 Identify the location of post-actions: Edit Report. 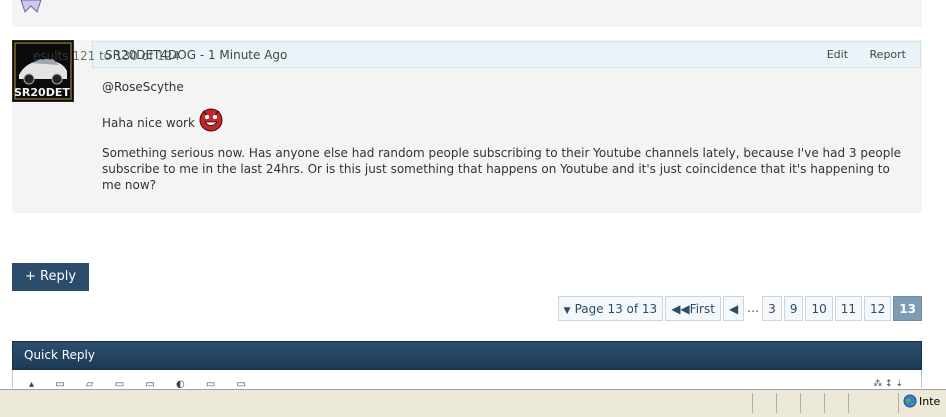
(857, 54).